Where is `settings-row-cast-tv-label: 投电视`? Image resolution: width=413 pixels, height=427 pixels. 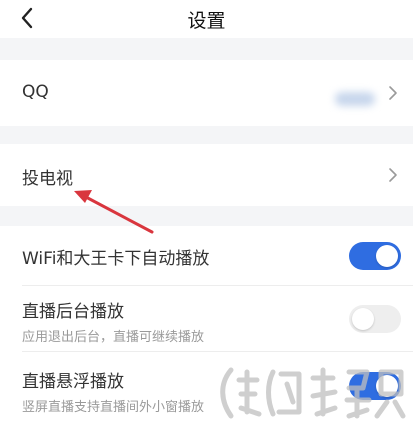 settings-row-cast-tv-label: 投电视 is located at coordinates (47, 179).